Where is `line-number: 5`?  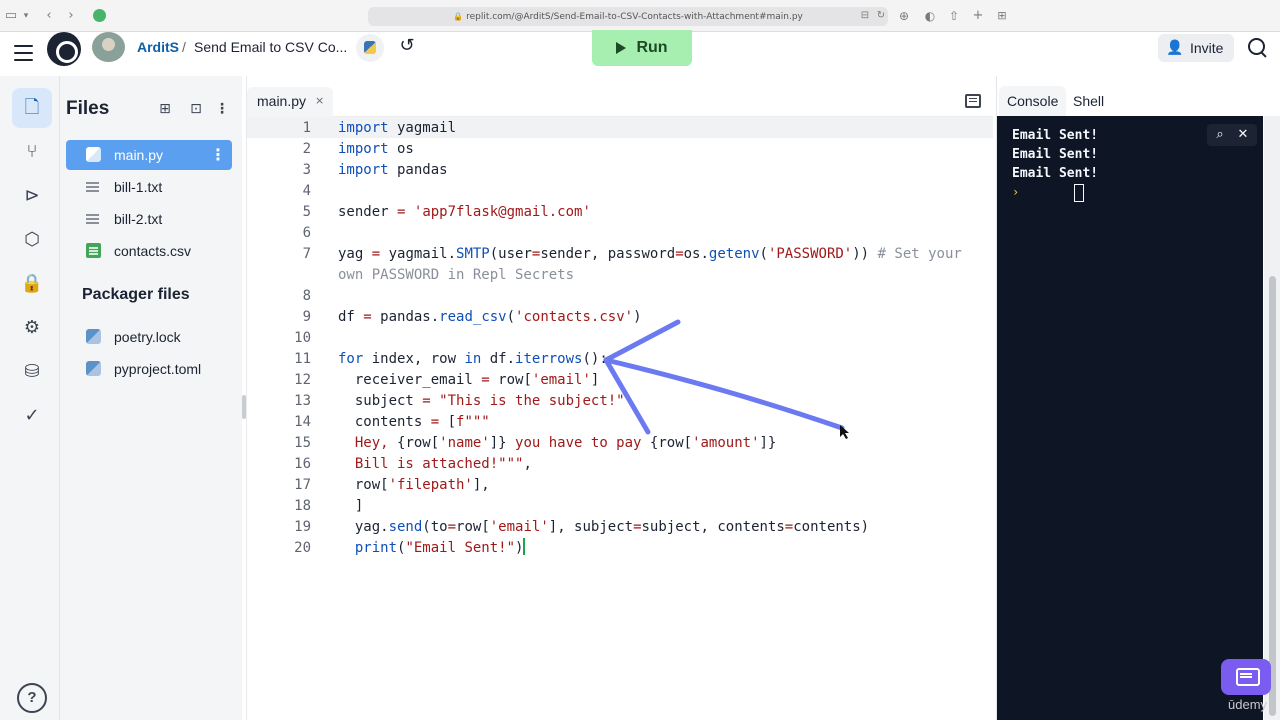 line-number: 5 is located at coordinates (306, 212).